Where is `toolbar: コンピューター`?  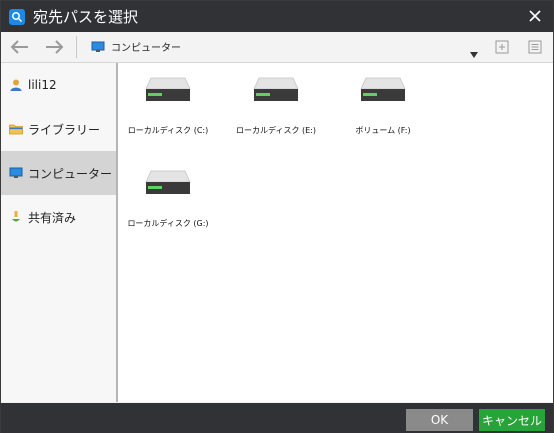 toolbar: コンピューター is located at coordinates (277, 47).